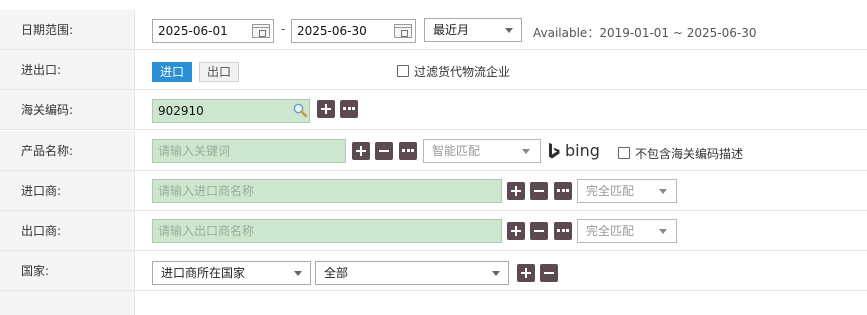  I want to click on product-match-select: 智能匹配, so click(482, 151).